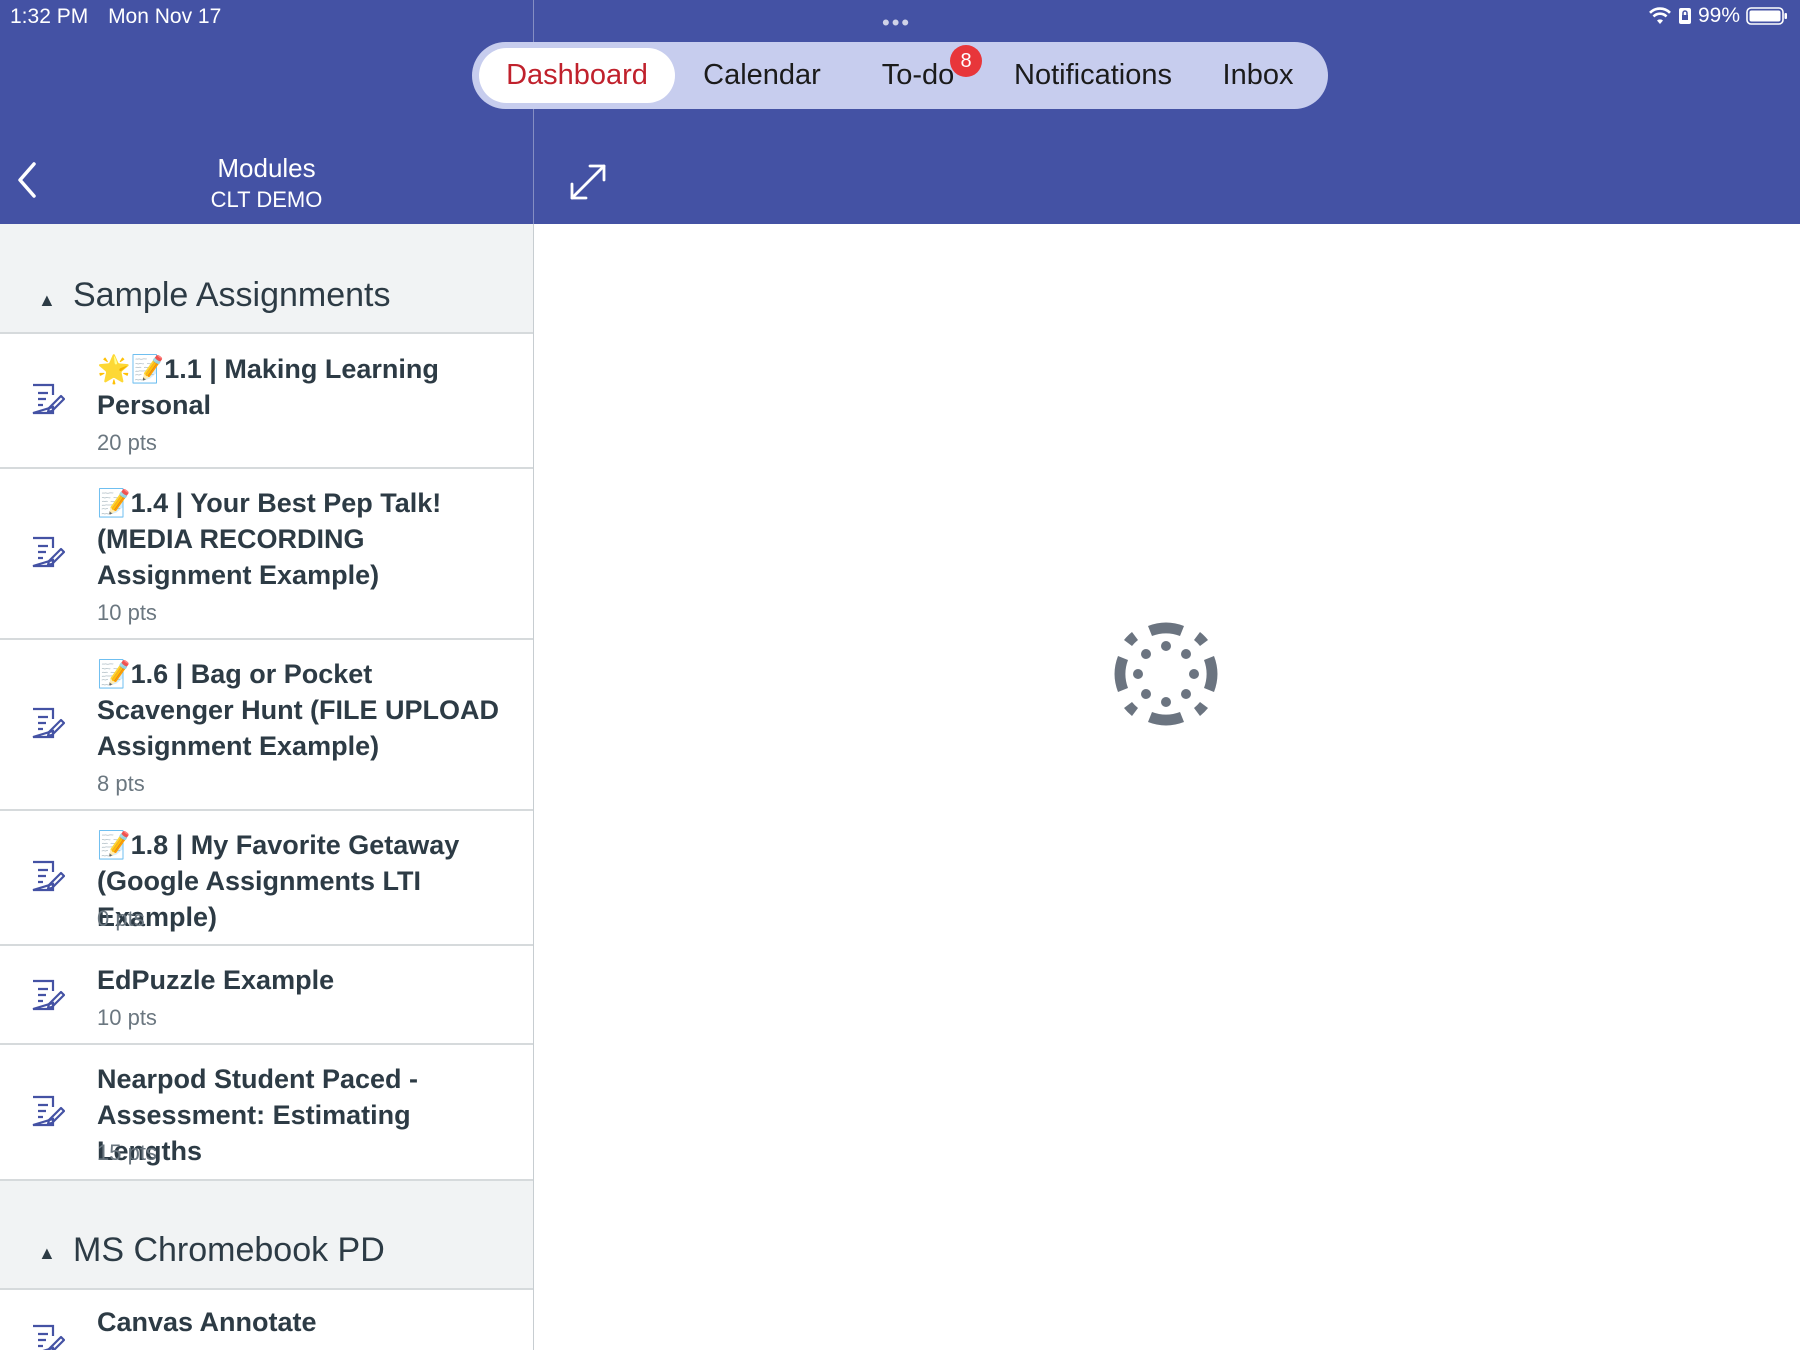 This screenshot has width=1800, height=1350. What do you see at coordinates (1660, 15) in the screenshot?
I see `wifi-icon` at bounding box center [1660, 15].